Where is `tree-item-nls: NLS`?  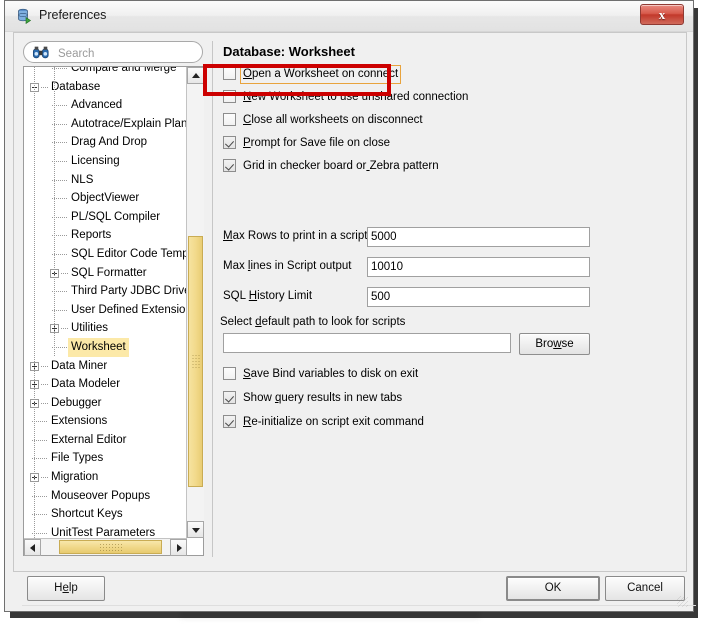 tree-item-nls: NLS is located at coordinates (105, 180).